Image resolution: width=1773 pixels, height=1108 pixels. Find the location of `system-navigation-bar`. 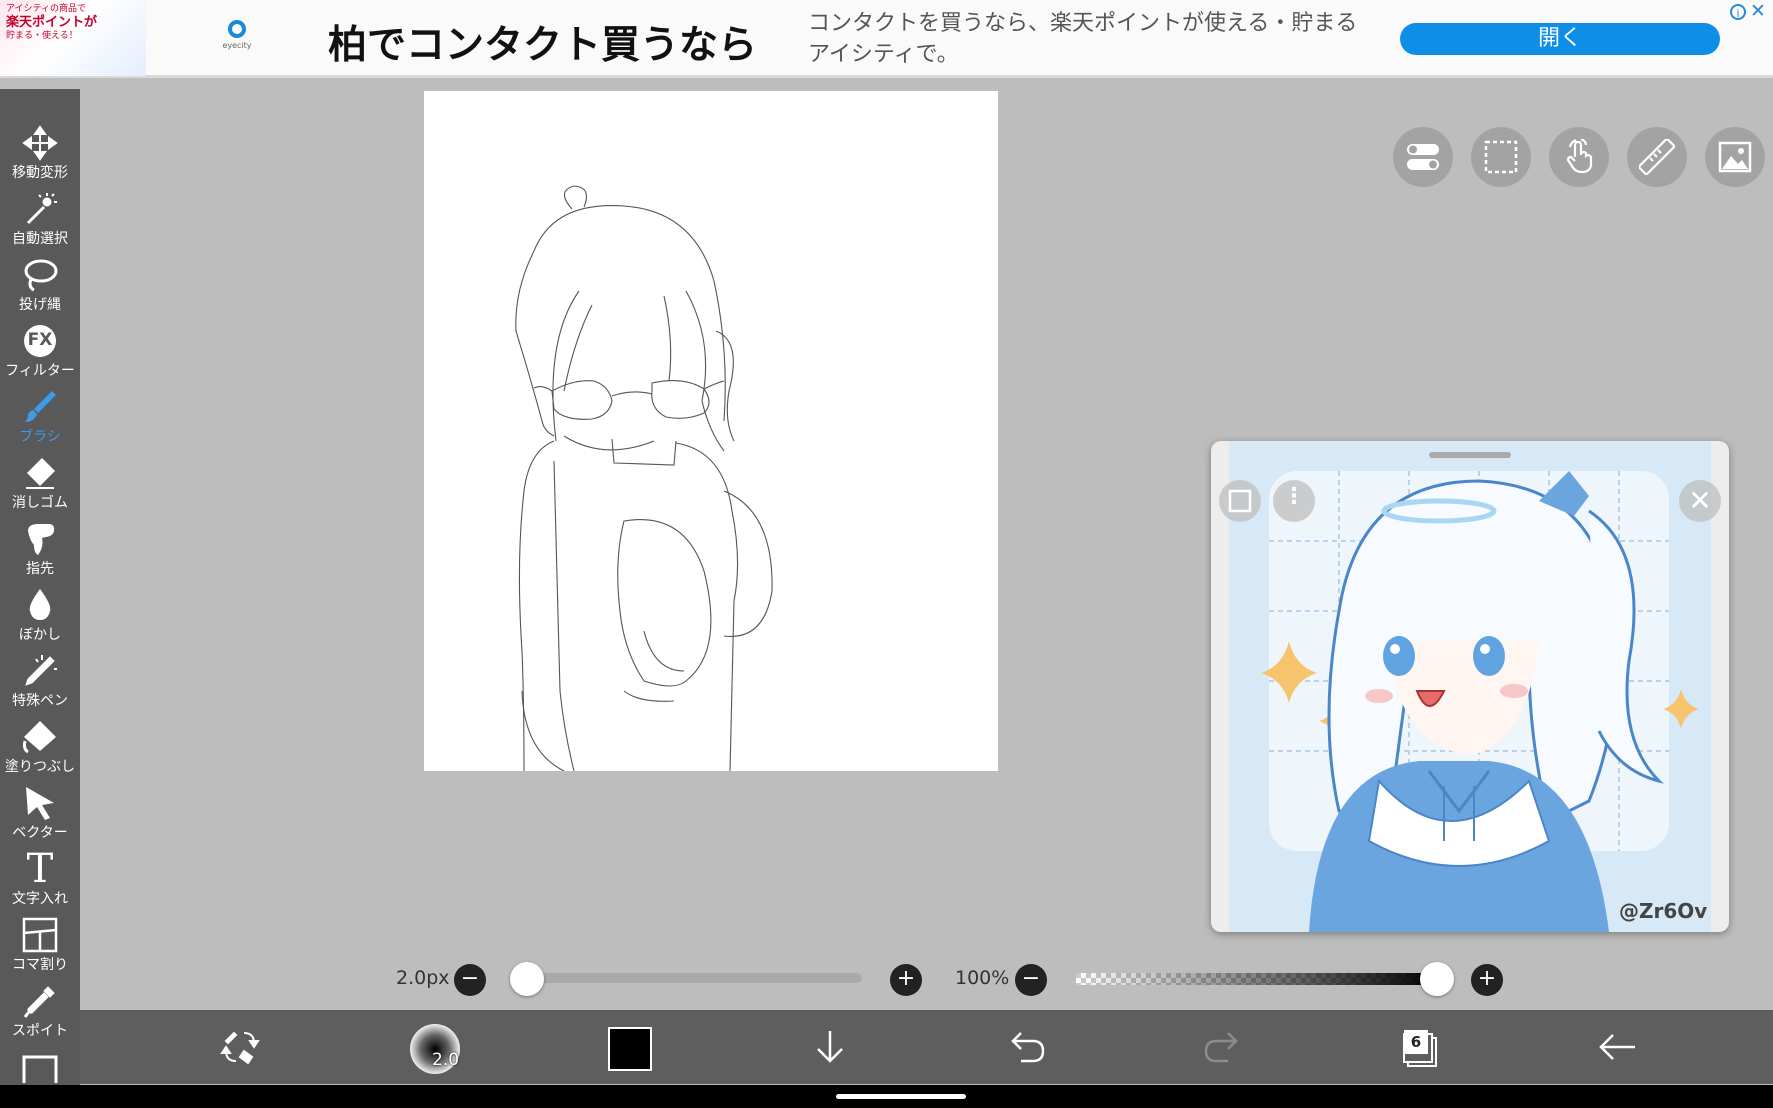

system-navigation-bar is located at coordinates (886, 1096).